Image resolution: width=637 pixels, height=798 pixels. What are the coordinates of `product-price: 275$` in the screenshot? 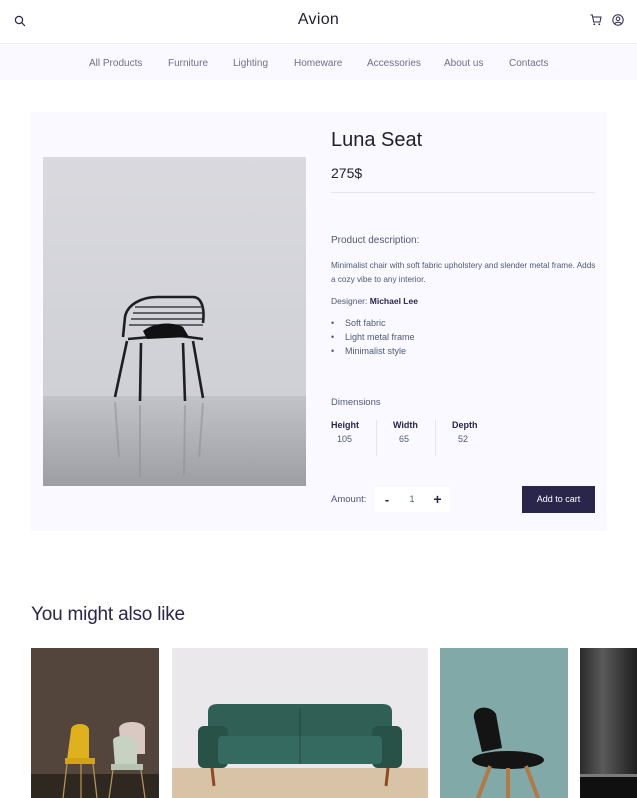 It's located at (347, 173).